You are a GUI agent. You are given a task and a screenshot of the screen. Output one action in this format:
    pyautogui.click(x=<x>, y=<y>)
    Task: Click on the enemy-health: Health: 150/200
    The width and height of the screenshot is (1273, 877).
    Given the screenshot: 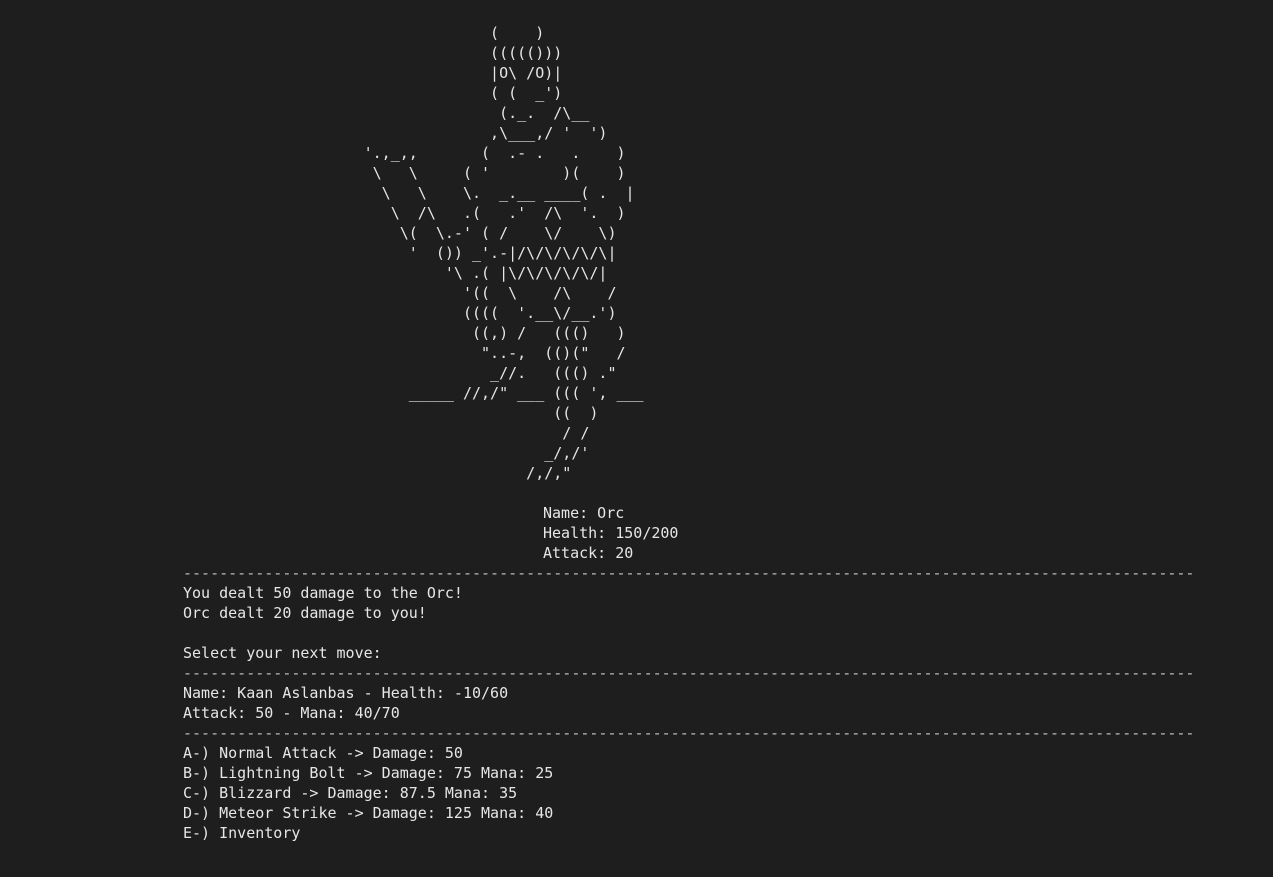 What is the action you would take?
    pyautogui.click(x=611, y=533)
    